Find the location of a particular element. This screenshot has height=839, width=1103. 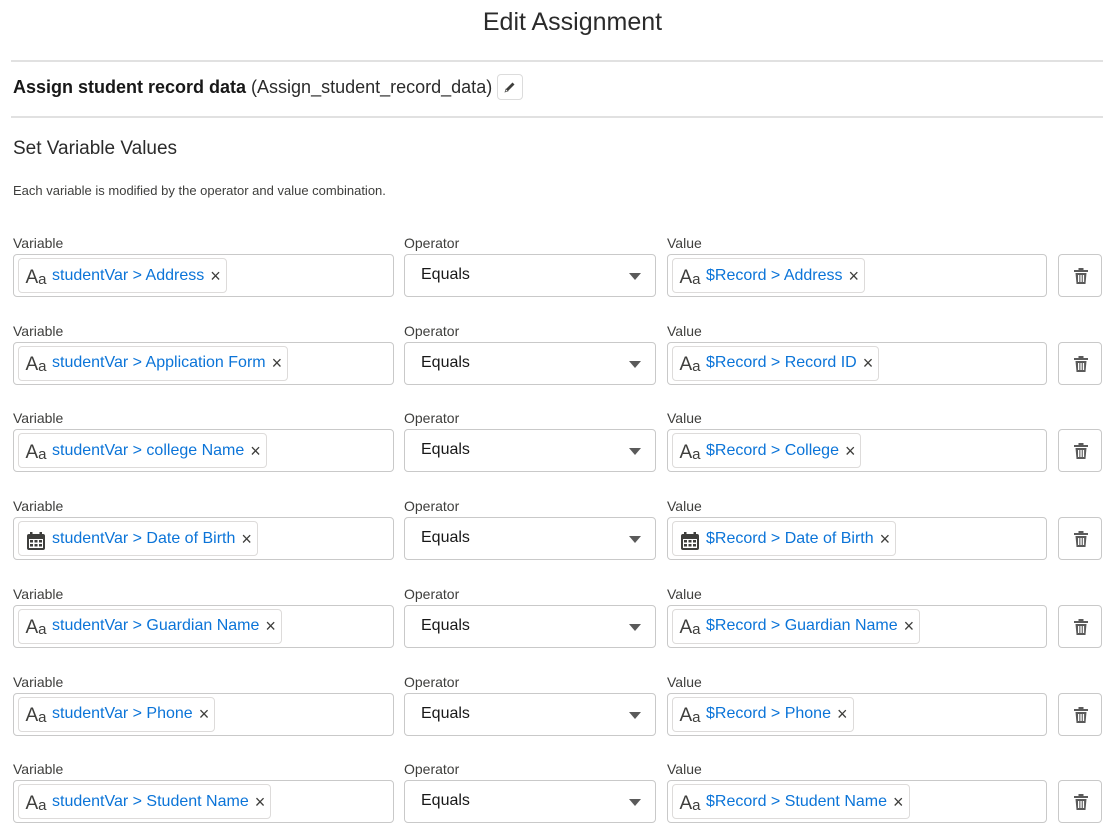

variable-pill: Aa studentVar > Phone × is located at coordinates (117, 714).